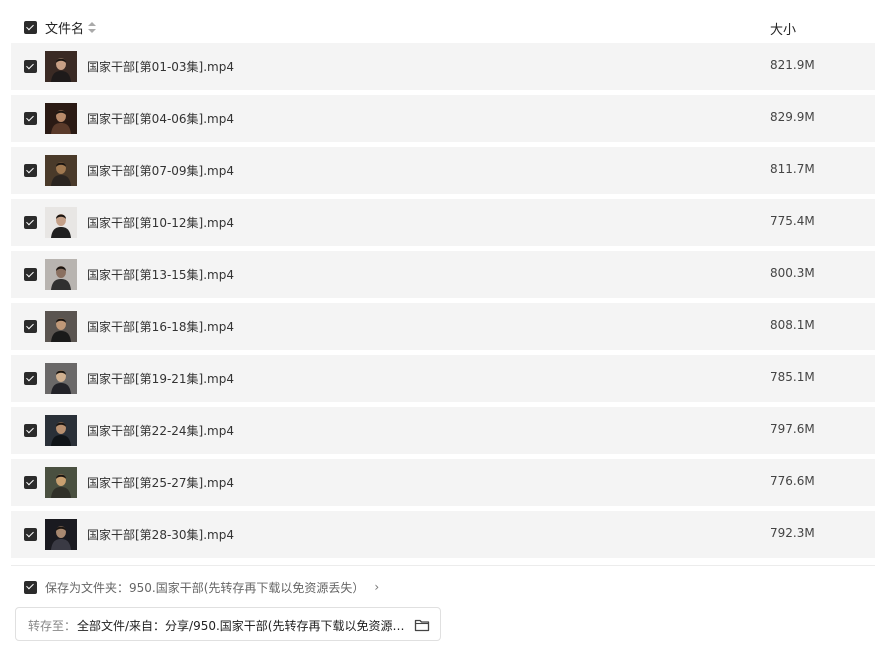 The image size is (875, 646). Describe the element at coordinates (792, 169) in the screenshot. I see `file-size: 811.7M` at that location.